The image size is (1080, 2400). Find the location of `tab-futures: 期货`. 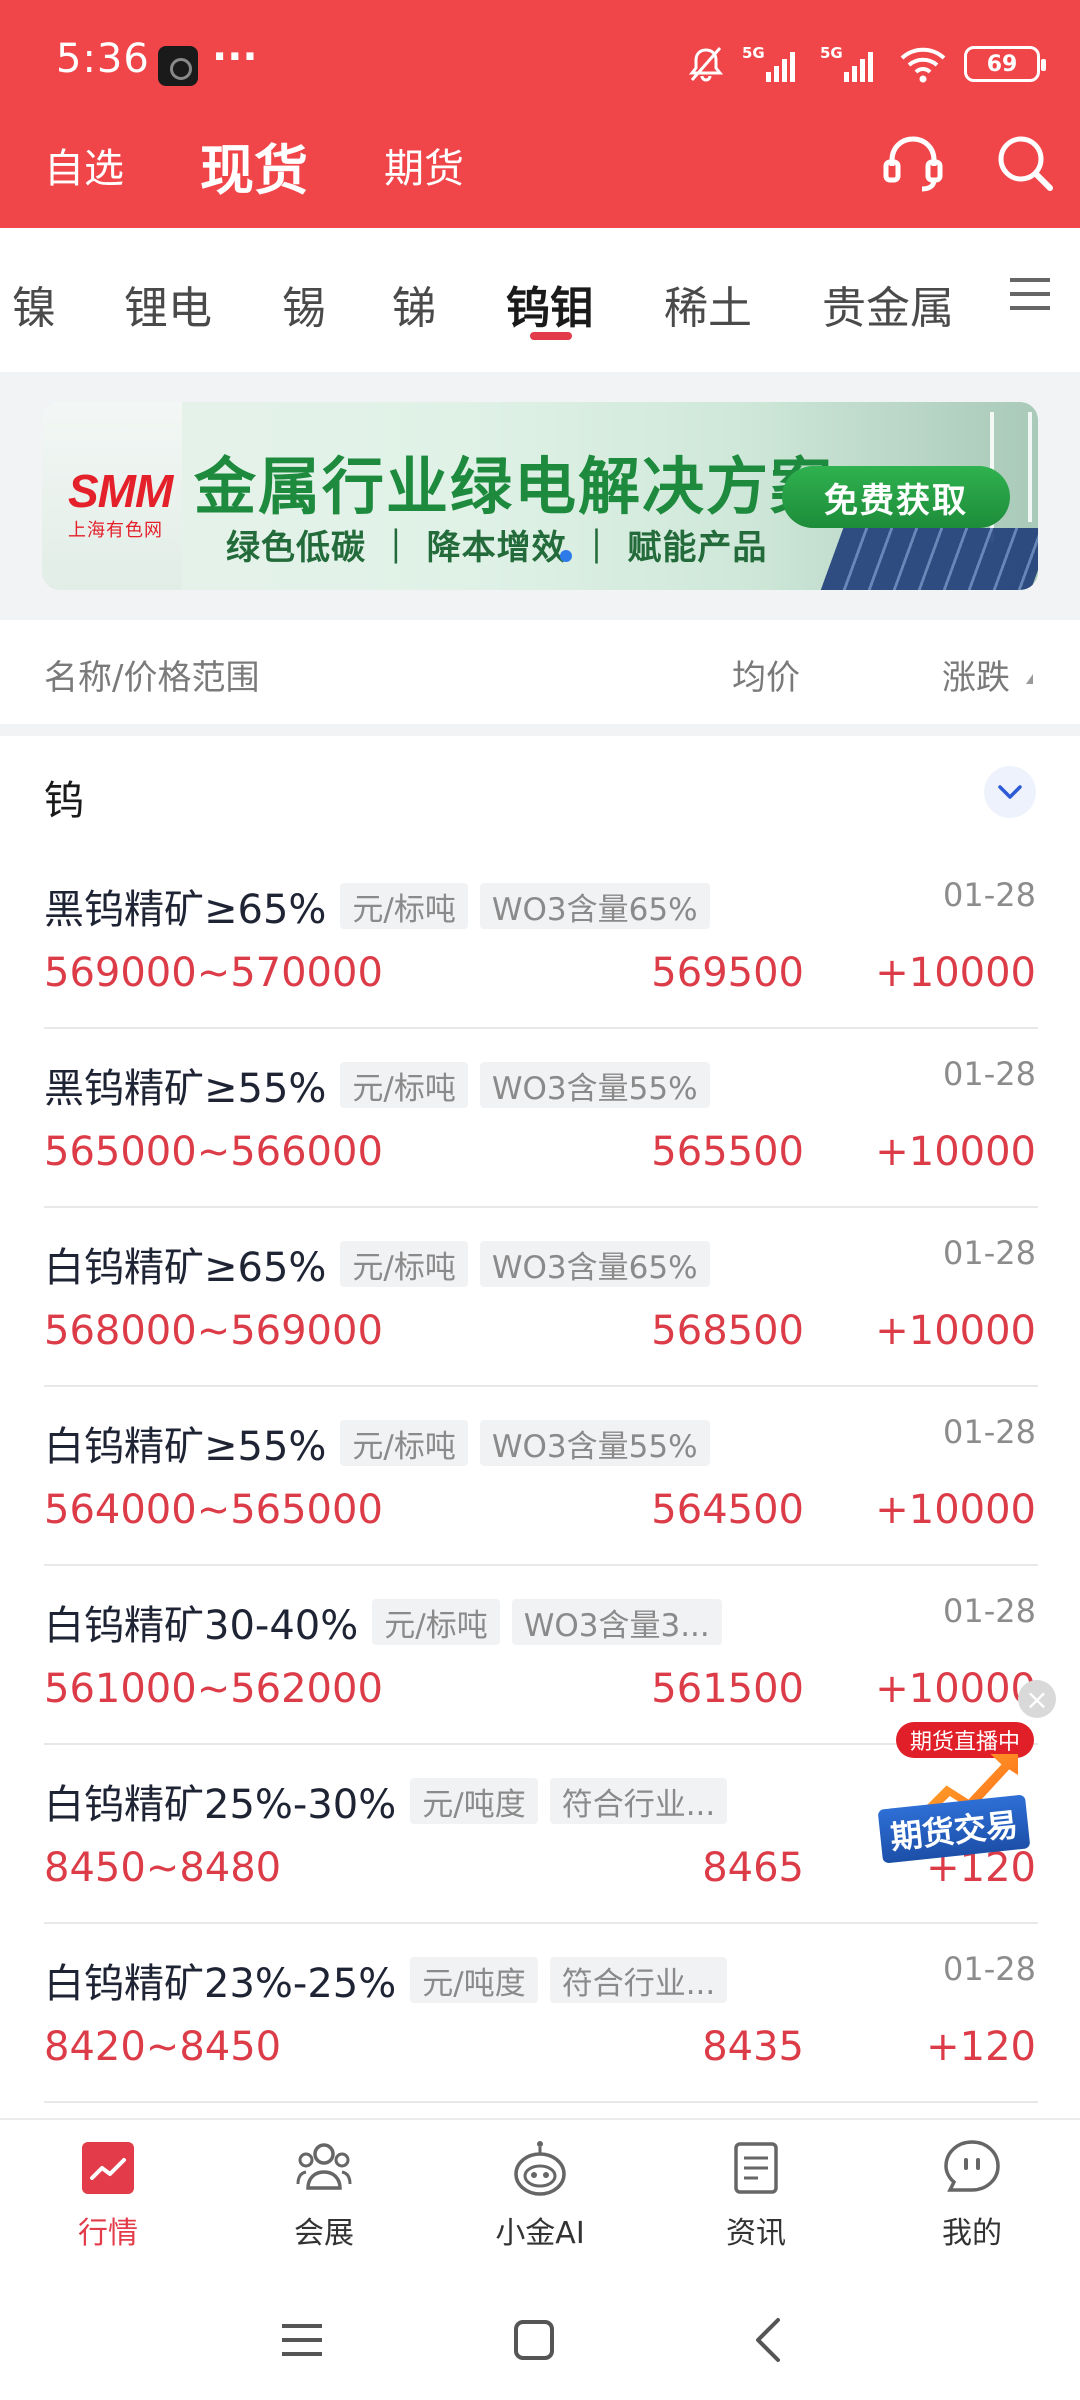

tab-futures: 期货 is located at coordinates (424, 165).